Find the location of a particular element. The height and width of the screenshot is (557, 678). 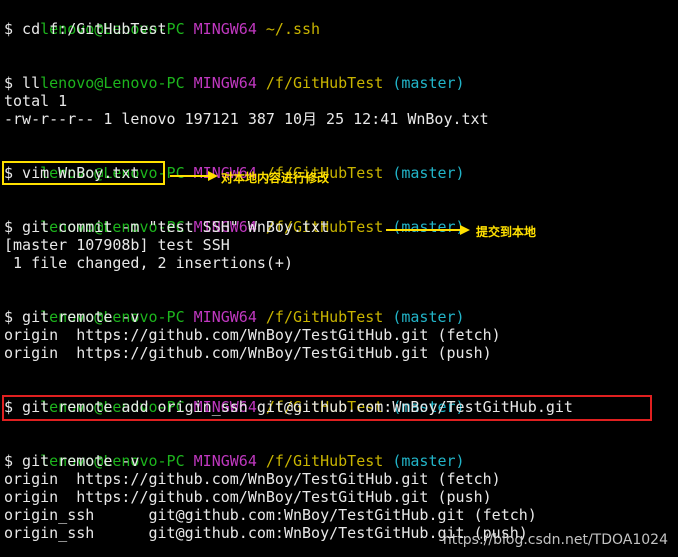

command-line: $ ll is located at coordinates (22, 83).